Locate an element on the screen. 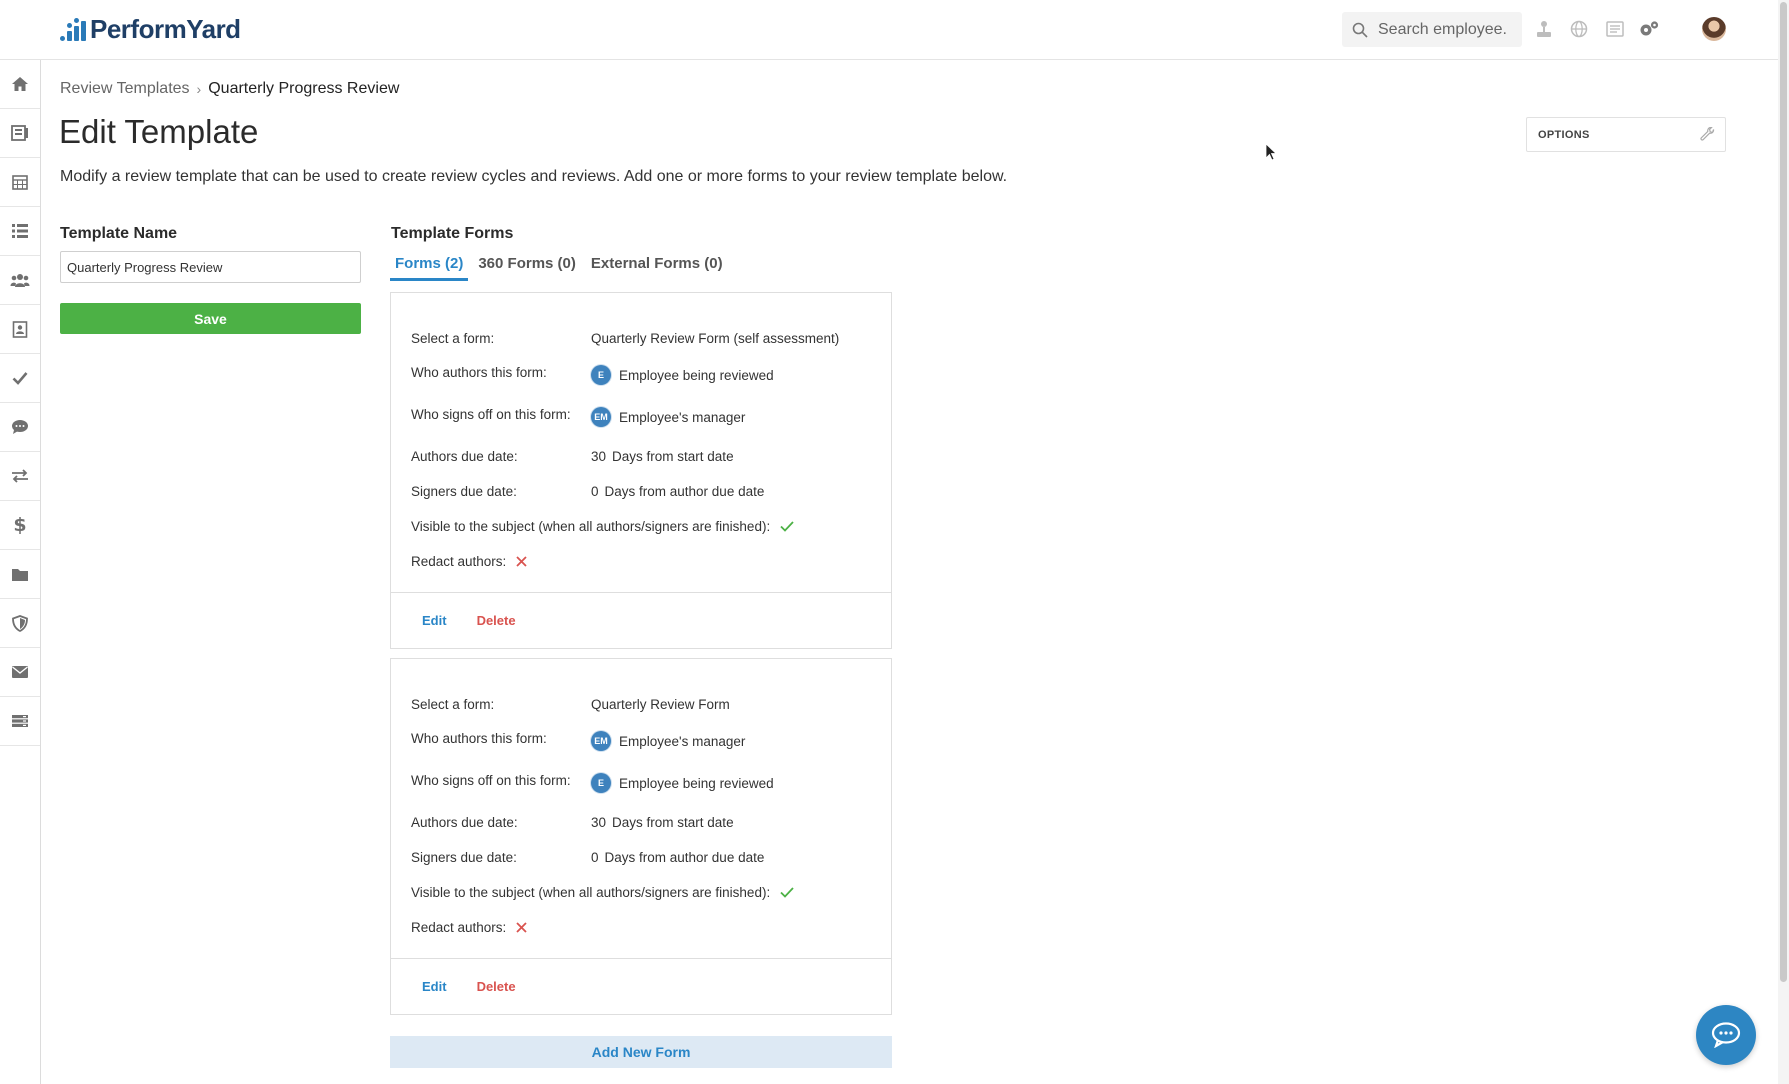 The width and height of the screenshot is (1789, 1084). signer-name: Employee being reviewed is located at coordinates (696, 783).